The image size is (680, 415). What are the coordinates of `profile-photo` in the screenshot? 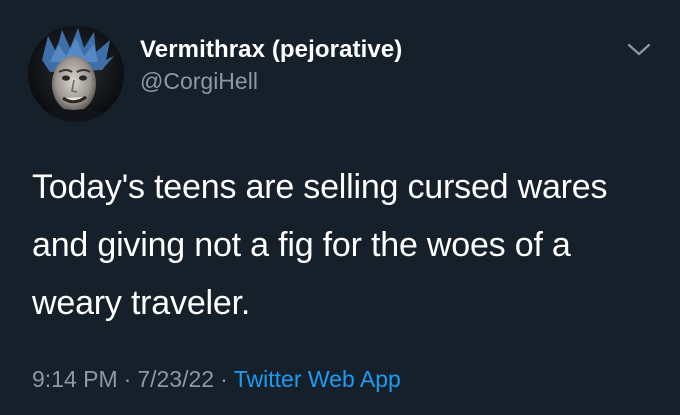 It's located at (76, 74).